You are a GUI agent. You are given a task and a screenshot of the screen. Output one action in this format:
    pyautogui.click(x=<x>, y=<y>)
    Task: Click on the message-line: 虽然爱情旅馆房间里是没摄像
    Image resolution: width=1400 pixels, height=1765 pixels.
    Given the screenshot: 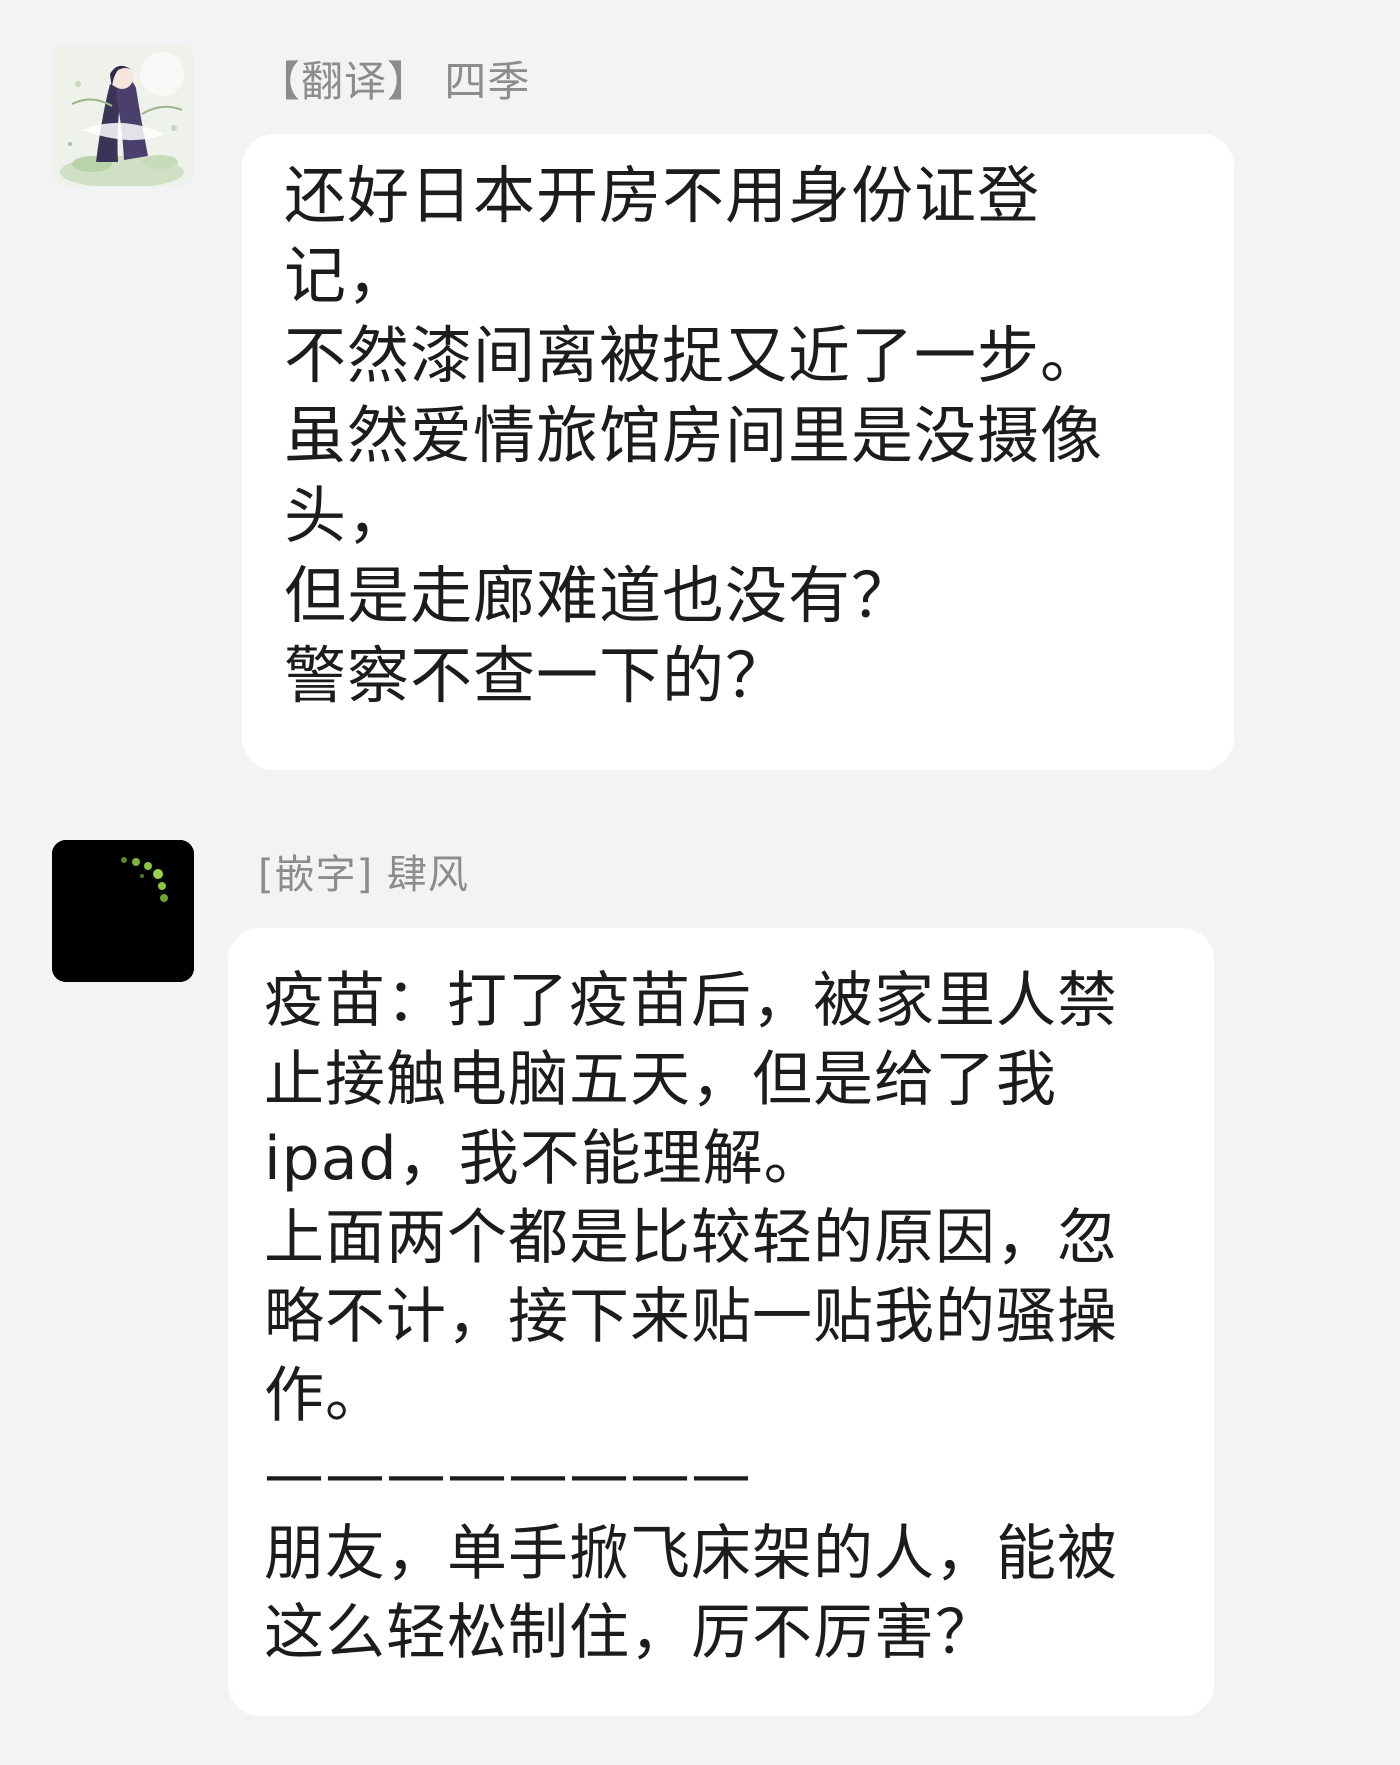 What is the action you would take?
    pyautogui.click(x=694, y=435)
    